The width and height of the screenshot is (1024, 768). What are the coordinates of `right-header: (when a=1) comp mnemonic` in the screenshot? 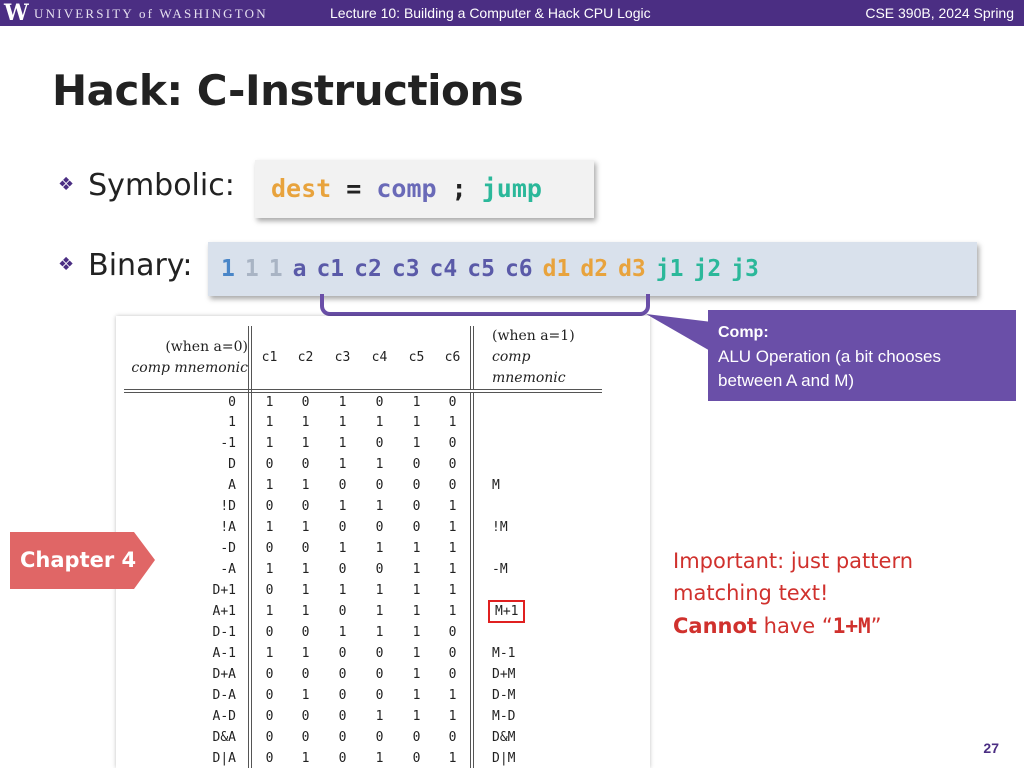 It's located at (536, 359).